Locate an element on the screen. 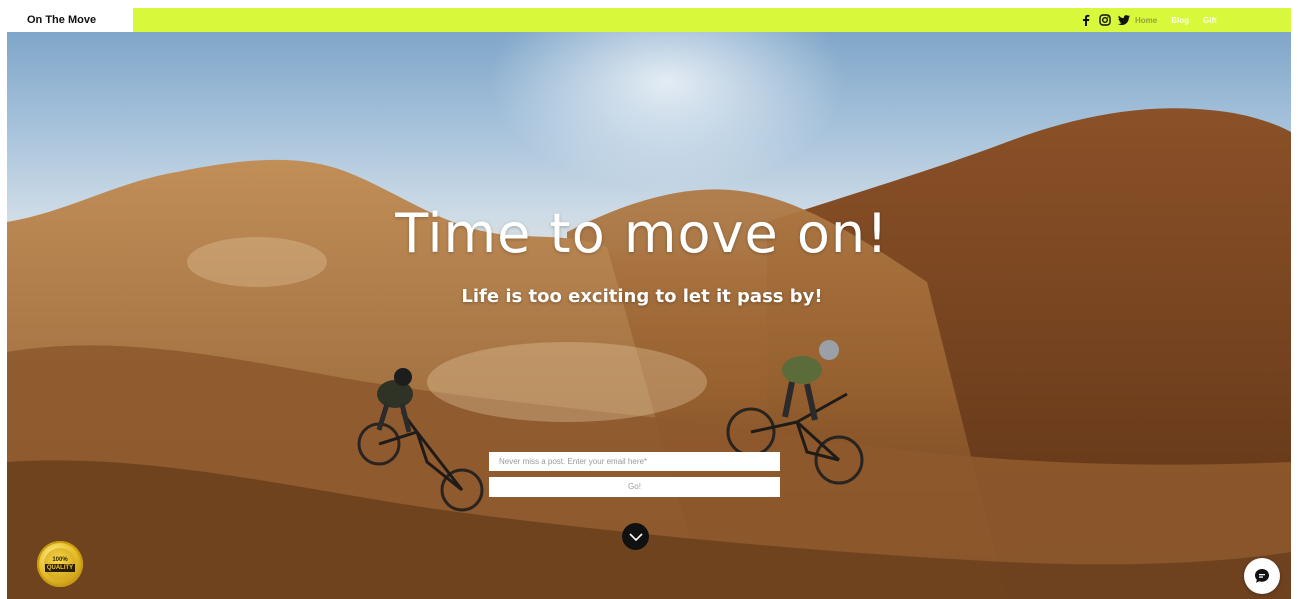 The image size is (1298, 599). nav-blog: Blog is located at coordinates (1180, 20).